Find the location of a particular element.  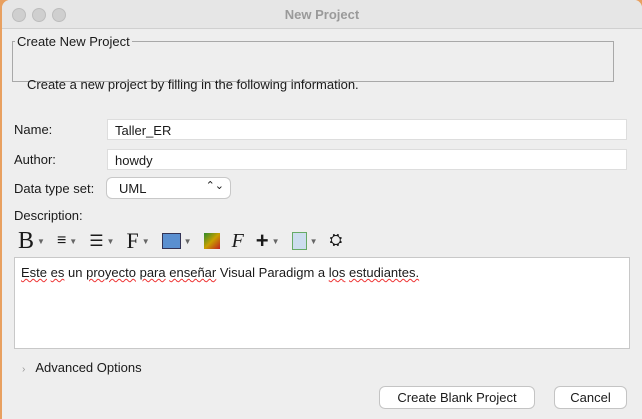

author-input: howdy is located at coordinates (367, 159).